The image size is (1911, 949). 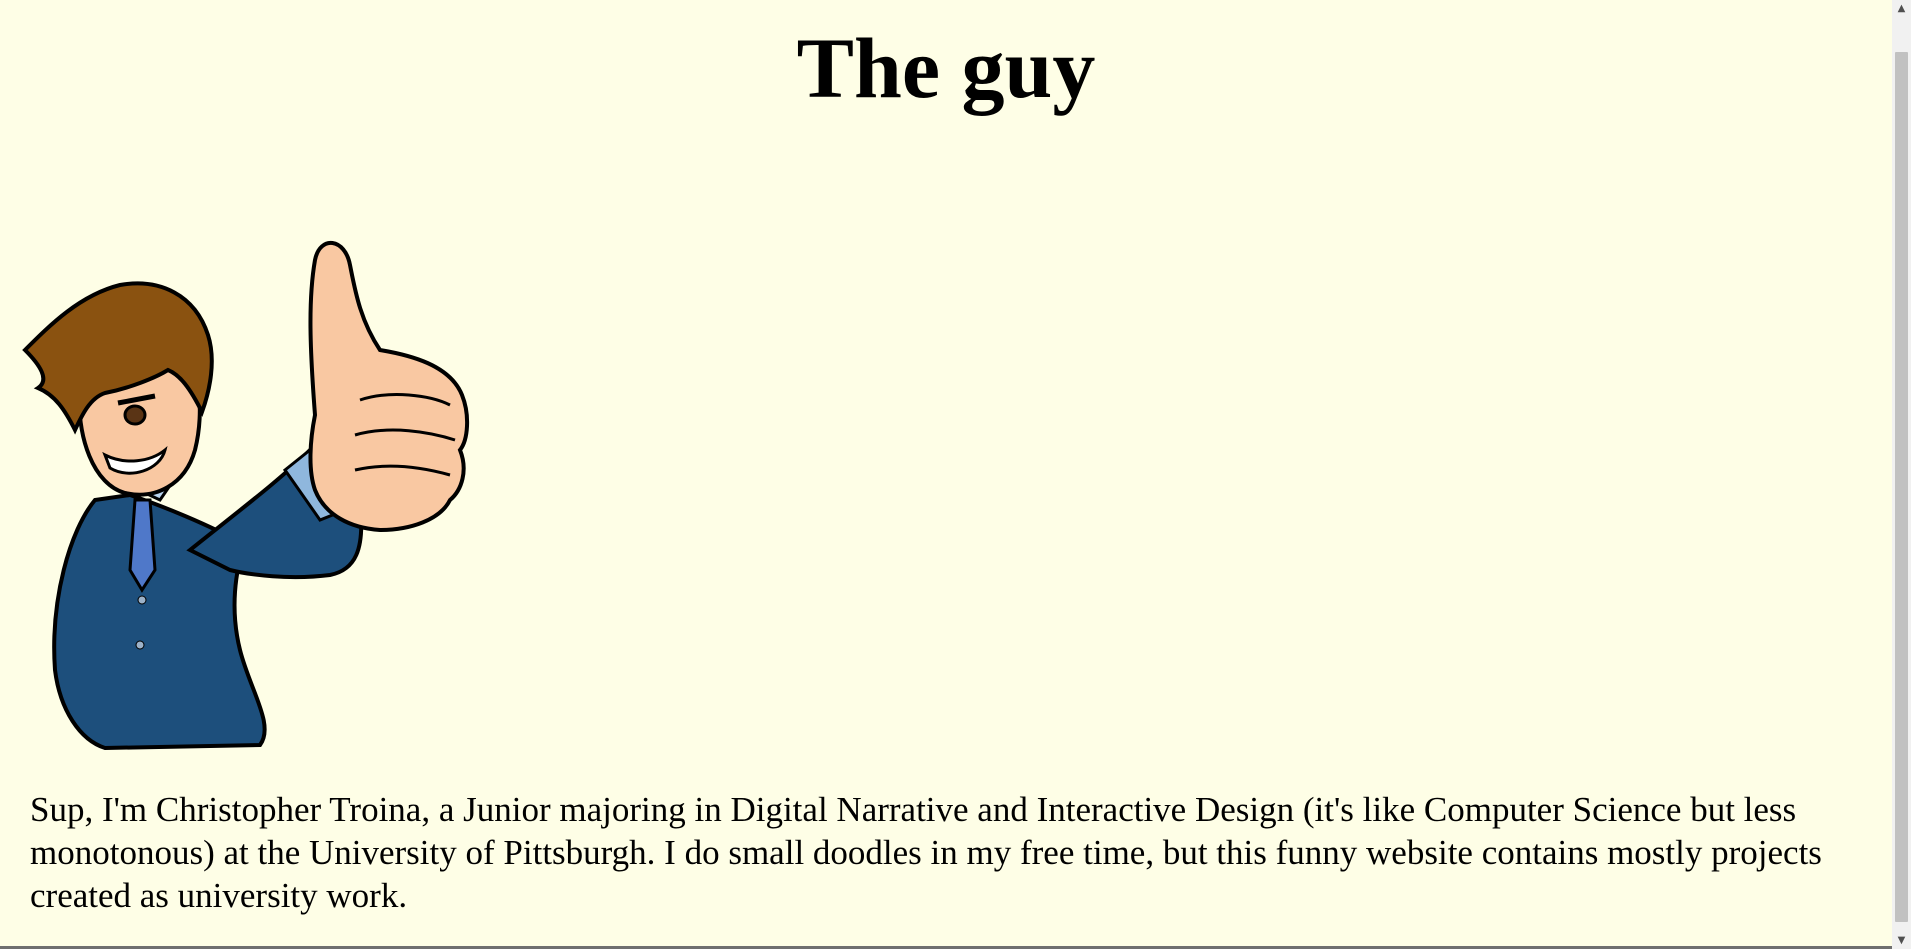 I want to click on tie, so click(x=142, y=545).